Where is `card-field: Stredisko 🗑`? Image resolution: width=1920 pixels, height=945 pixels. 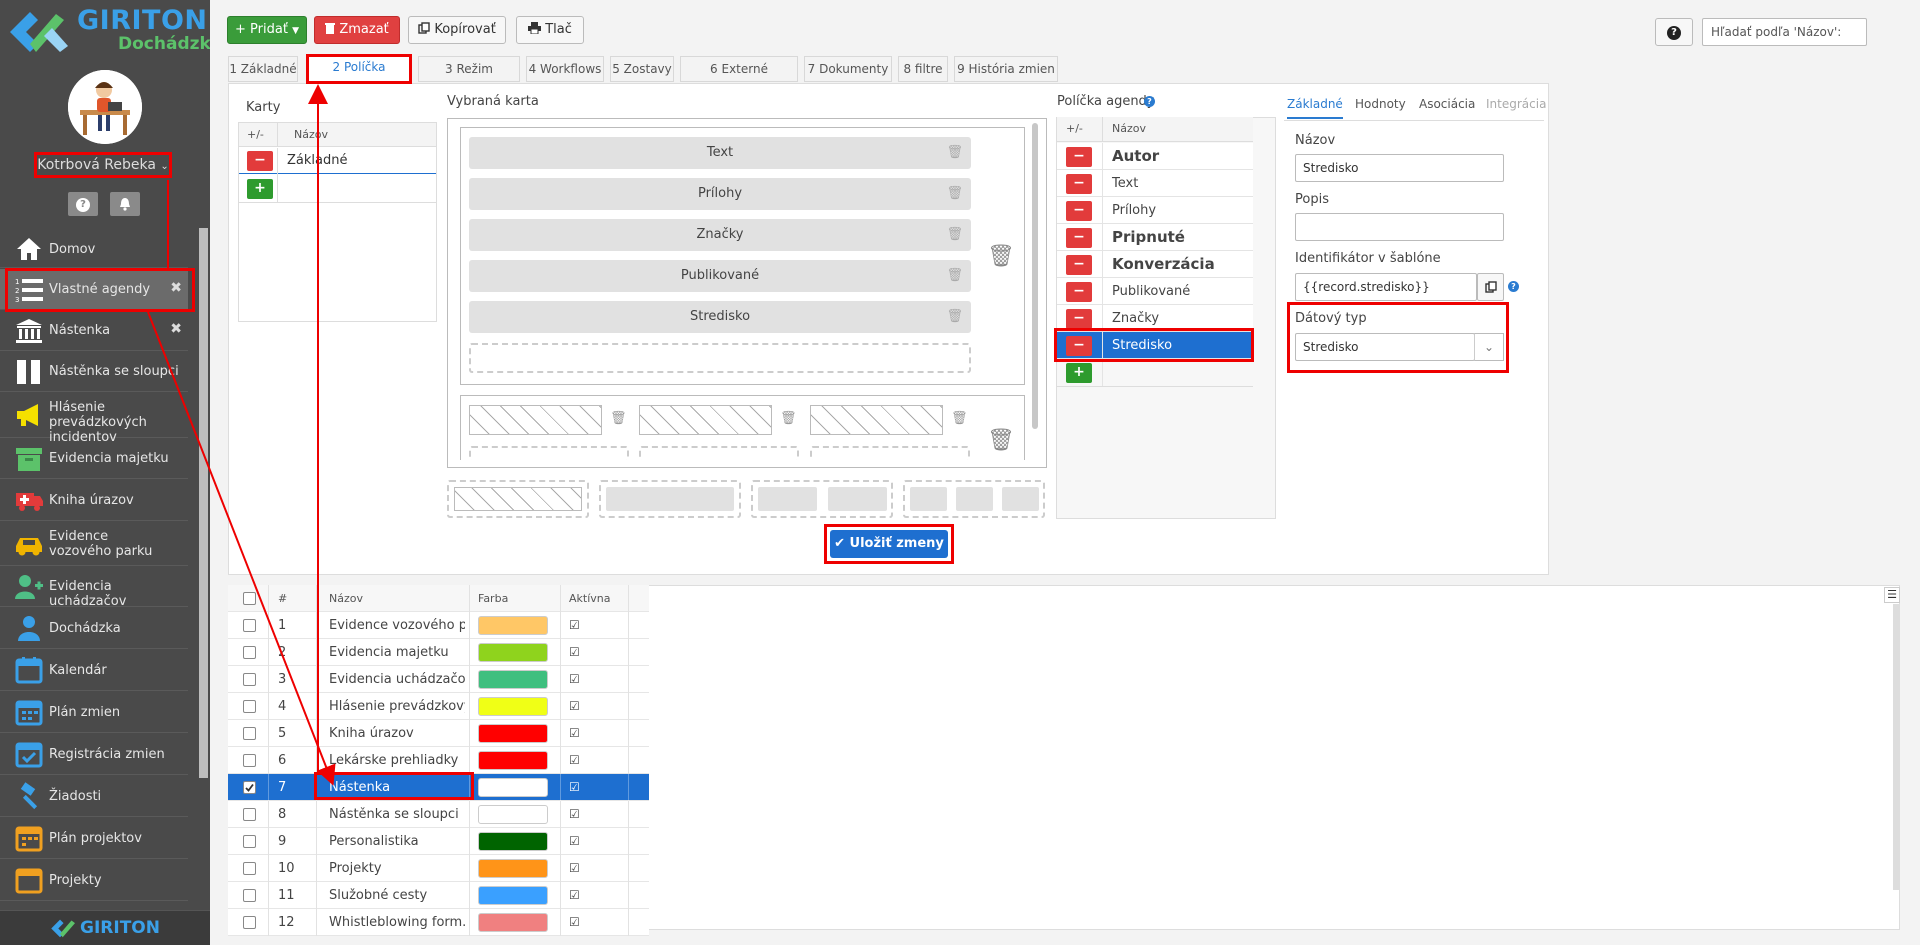 card-field: Stredisko 🗑 is located at coordinates (720, 317).